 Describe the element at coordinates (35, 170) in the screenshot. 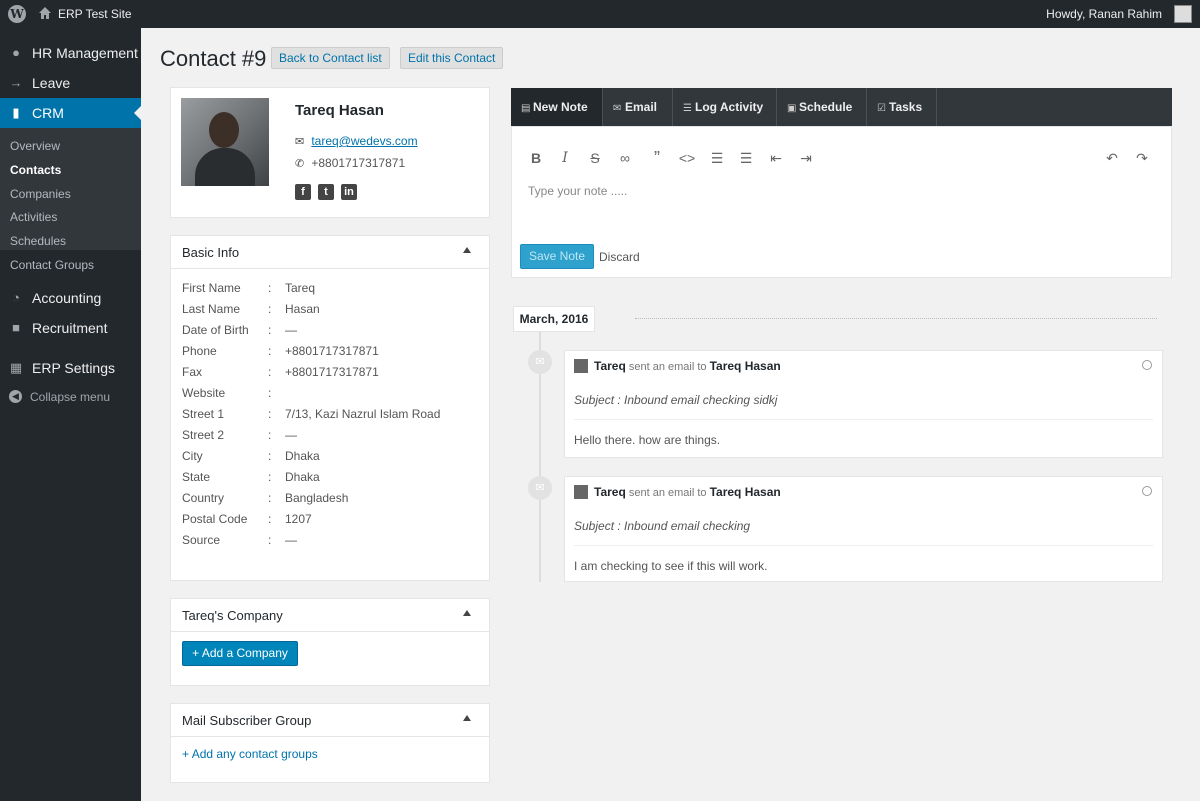

I see `submenu-item-contacts: Contacts` at that location.